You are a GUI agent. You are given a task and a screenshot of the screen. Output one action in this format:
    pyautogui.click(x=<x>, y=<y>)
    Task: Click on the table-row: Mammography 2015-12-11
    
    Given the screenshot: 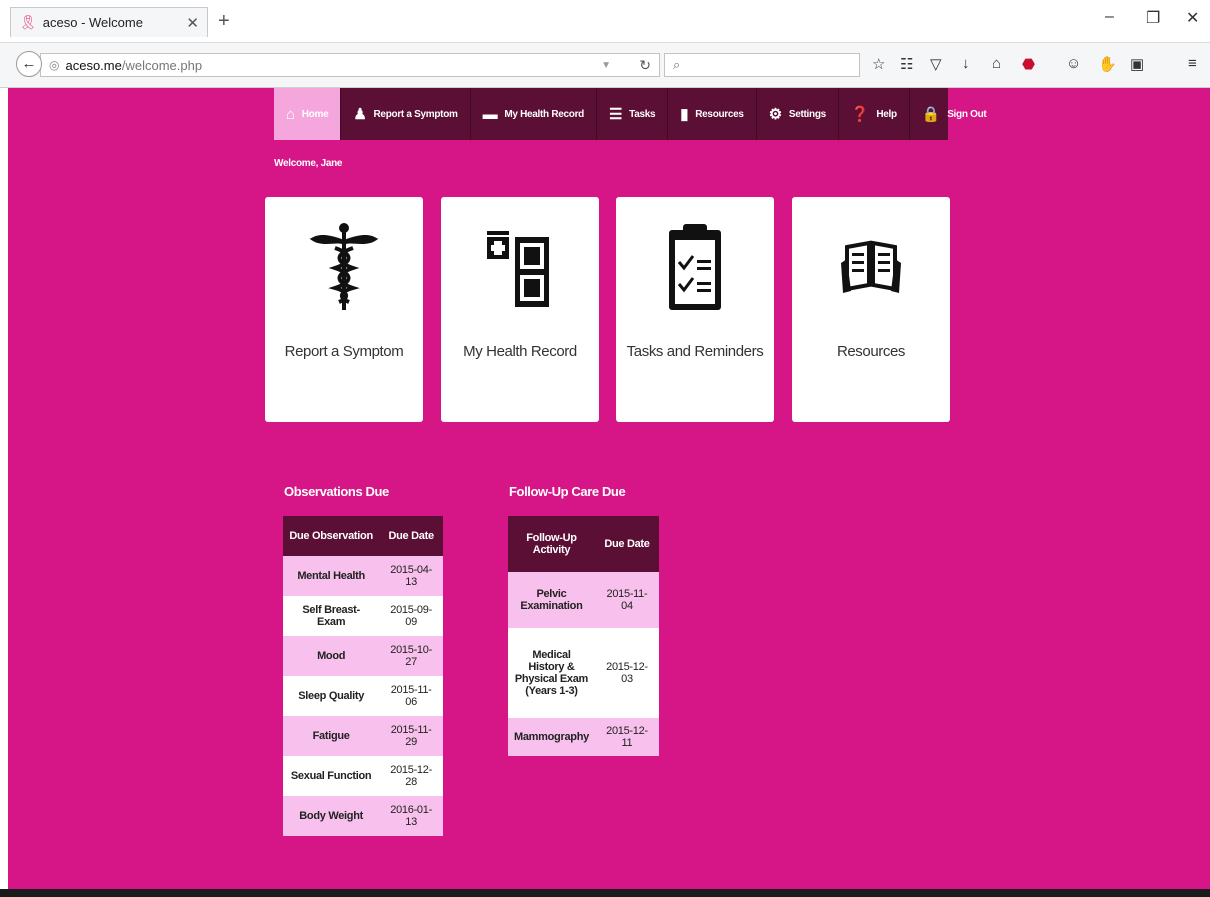 What is the action you would take?
    pyautogui.click(x=583, y=737)
    